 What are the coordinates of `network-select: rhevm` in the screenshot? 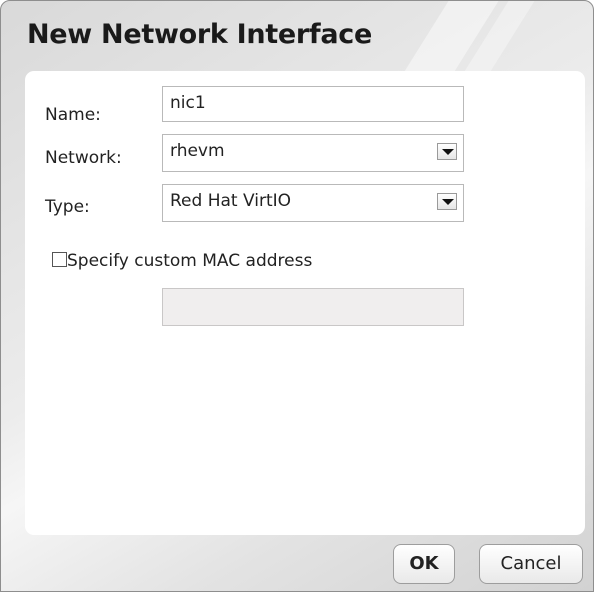 It's located at (313, 153).